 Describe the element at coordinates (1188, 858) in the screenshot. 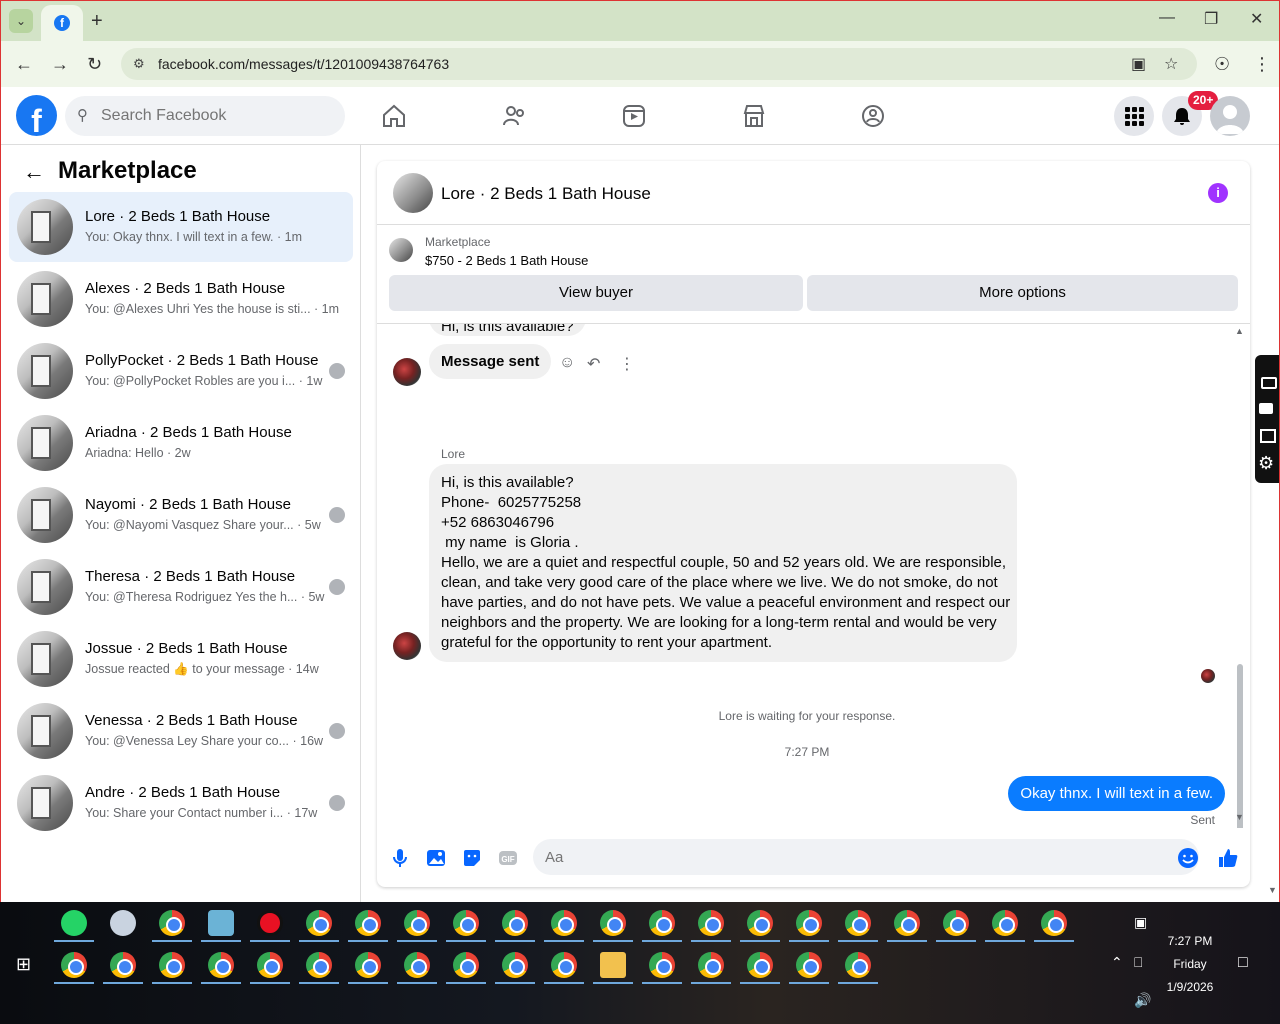

I see `emoji-icon` at that location.